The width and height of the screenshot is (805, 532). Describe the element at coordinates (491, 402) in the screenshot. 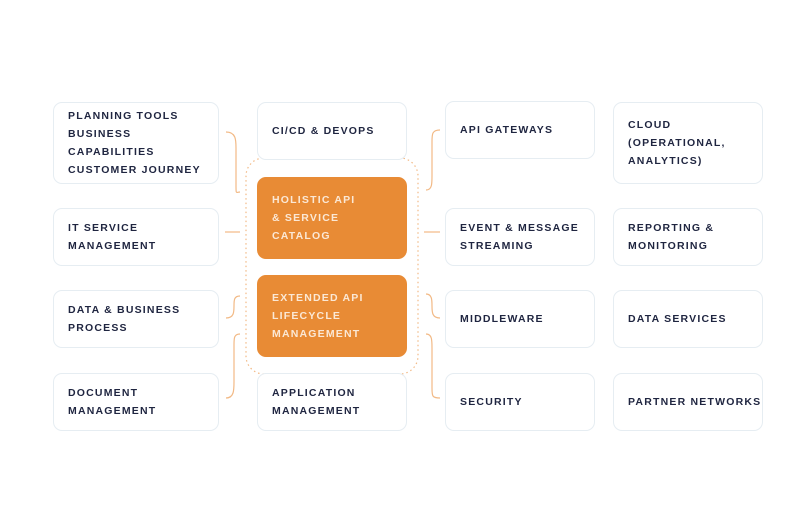

I see `node-label: SECURITY` at that location.